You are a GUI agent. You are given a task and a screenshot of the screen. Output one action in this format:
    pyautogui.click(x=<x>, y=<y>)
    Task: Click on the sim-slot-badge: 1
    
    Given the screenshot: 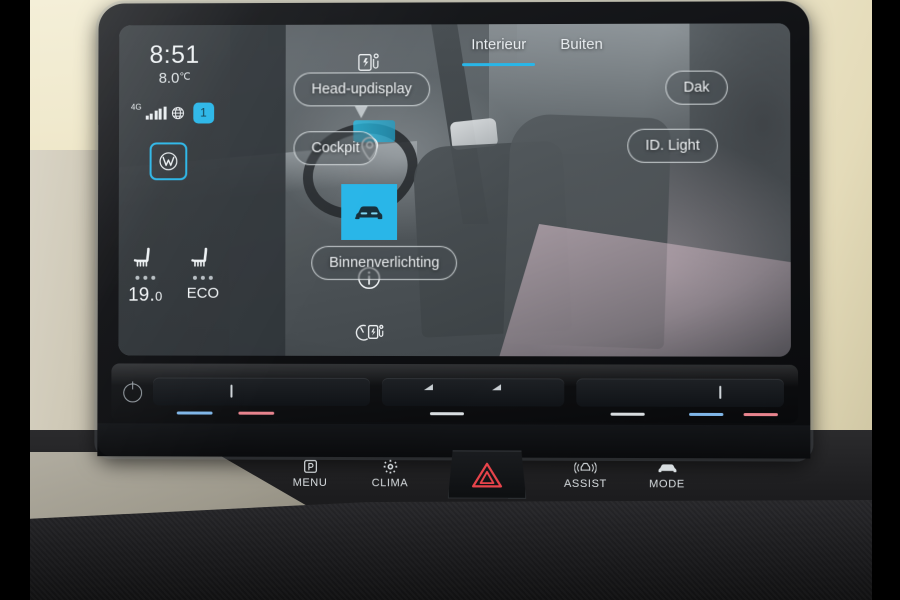 What is the action you would take?
    pyautogui.click(x=203, y=113)
    